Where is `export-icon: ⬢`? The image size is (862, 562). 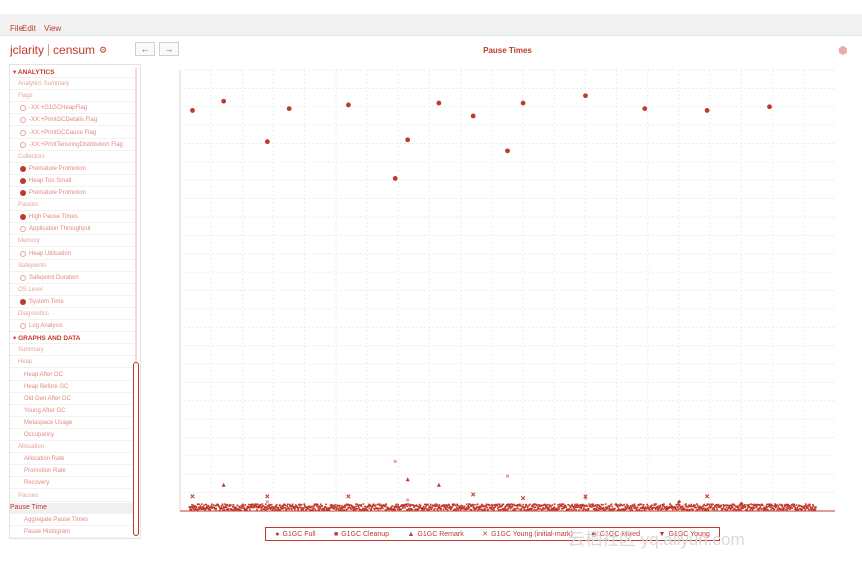 export-icon: ⬢ is located at coordinates (843, 50).